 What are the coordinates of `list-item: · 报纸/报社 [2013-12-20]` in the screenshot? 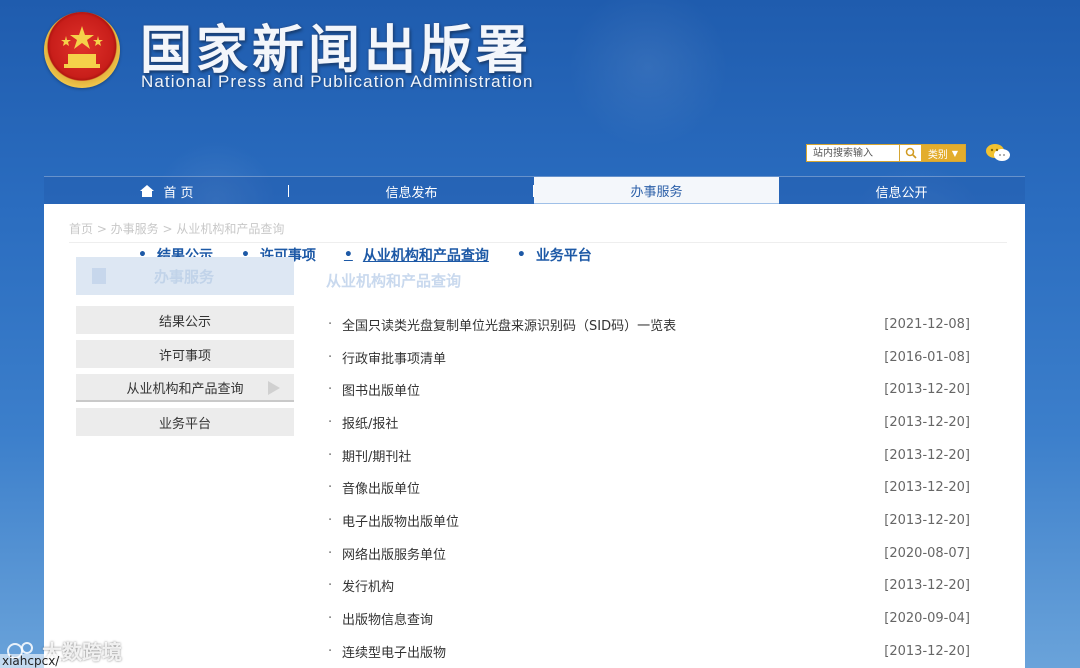 It's located at (649, 422).